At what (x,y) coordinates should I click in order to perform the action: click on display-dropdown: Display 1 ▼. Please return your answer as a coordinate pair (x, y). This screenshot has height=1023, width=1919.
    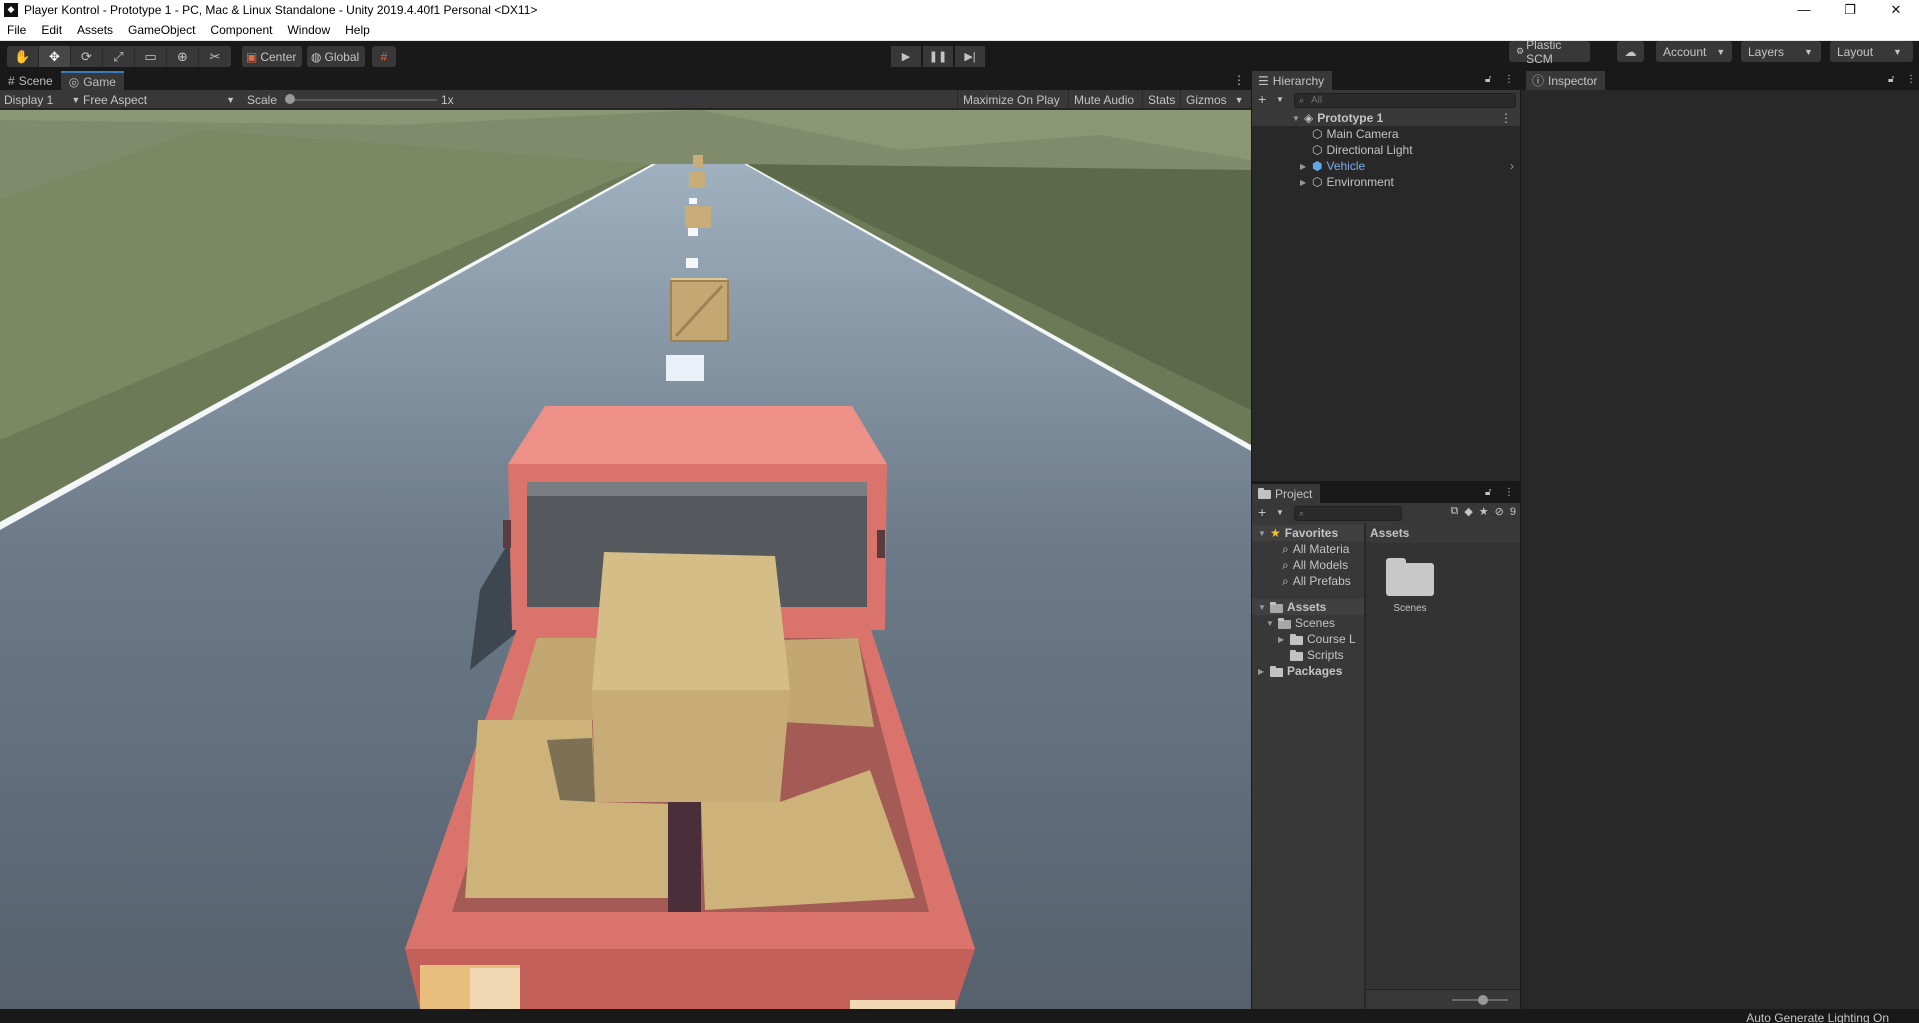
    Looking at the image, I should click on (42, 99).